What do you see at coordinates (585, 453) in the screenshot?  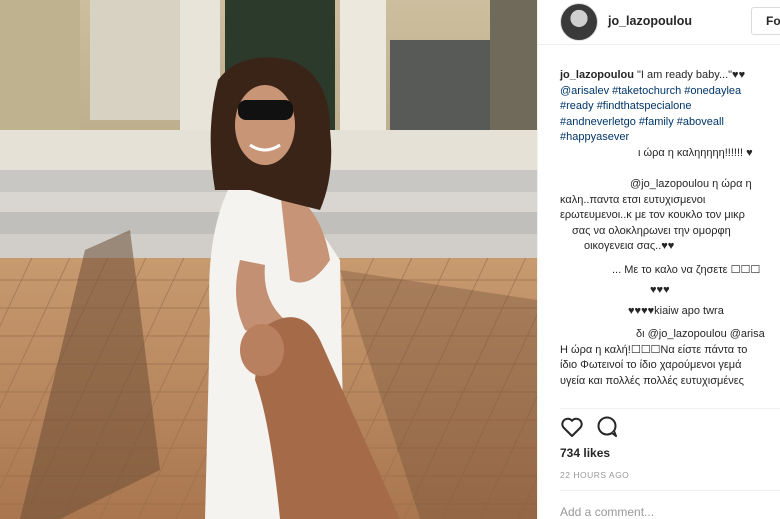 I see `likes-count: 734 likes` at bounding box center [585, 453].